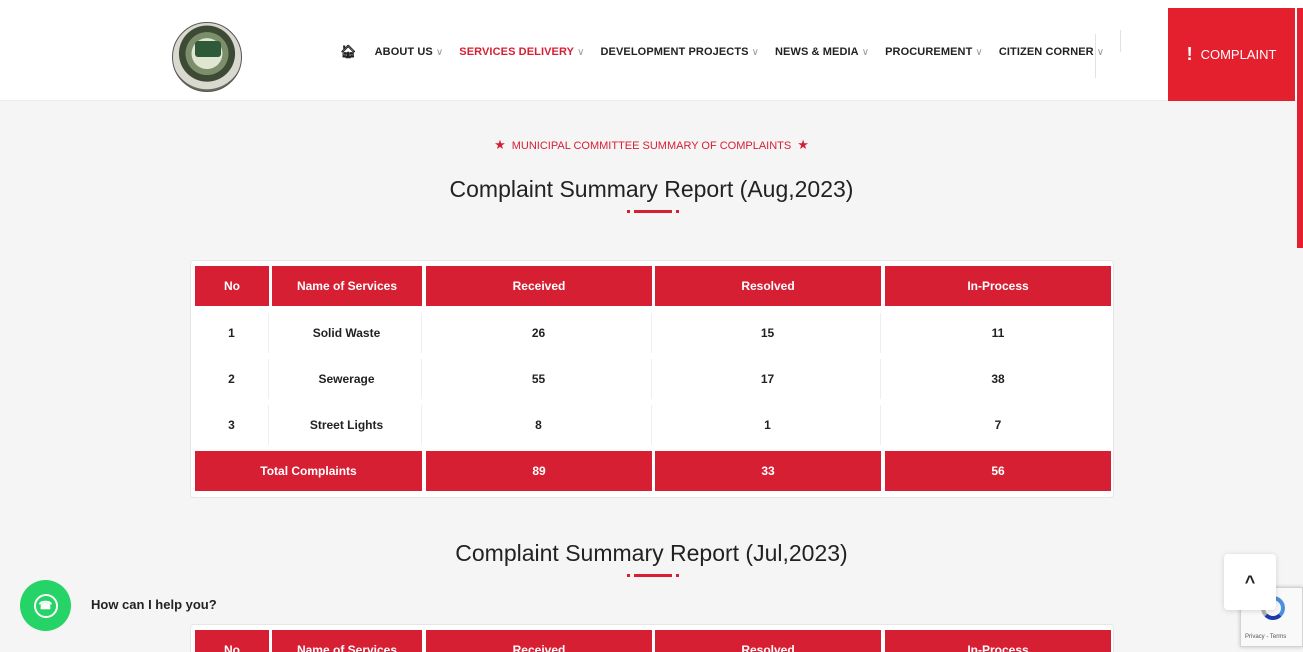 This screenshot has width=1303, height=652. Describe the element at coordinates (539, 333) in the screenshot. I see `table-cell: 26` at that location.